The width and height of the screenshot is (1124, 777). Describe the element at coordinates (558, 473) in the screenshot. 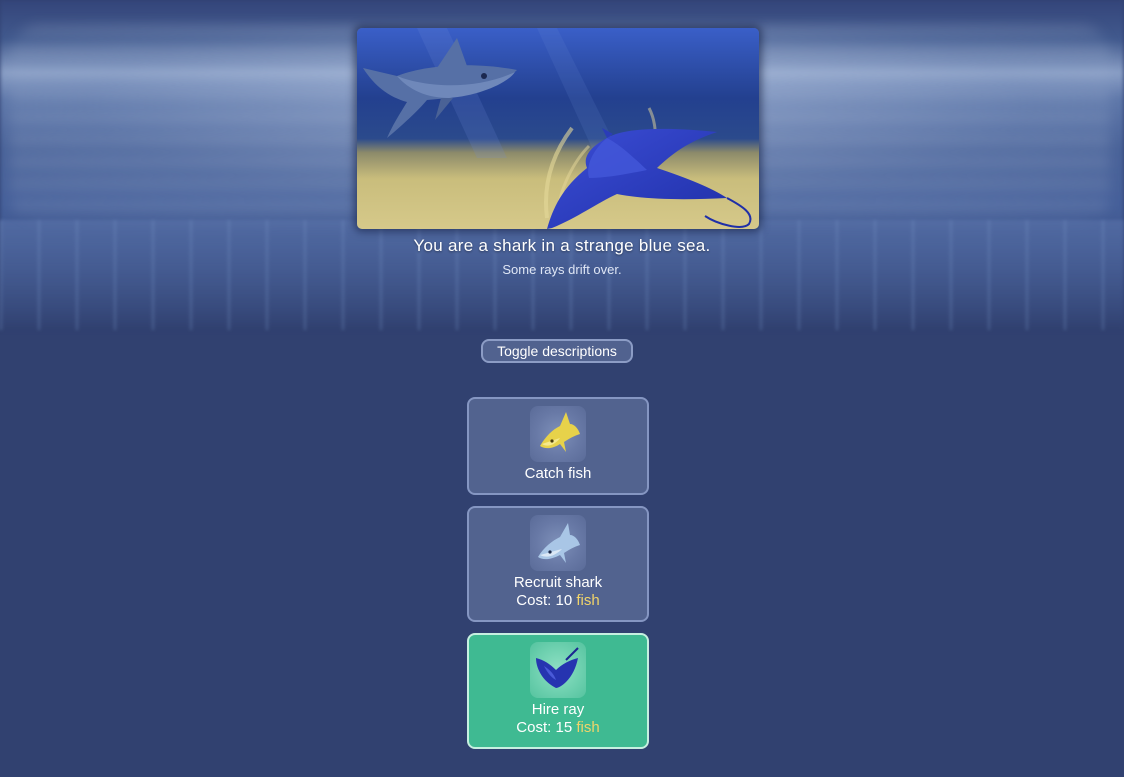

I see `catch-fish-label: Catch fish` at that location.